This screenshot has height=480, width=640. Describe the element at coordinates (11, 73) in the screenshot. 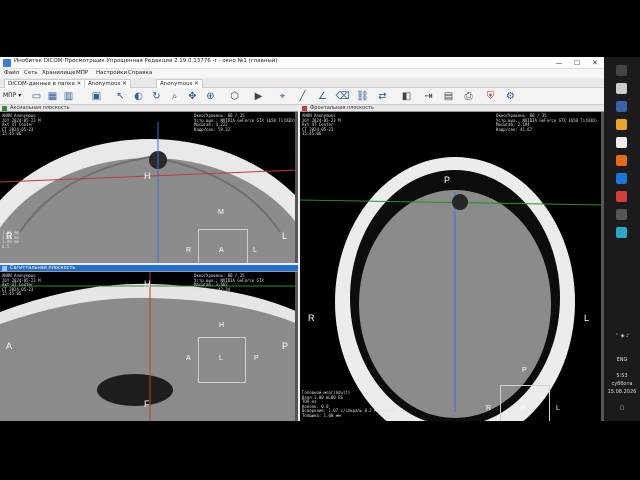

I see `menu-file: Файл` at that location.